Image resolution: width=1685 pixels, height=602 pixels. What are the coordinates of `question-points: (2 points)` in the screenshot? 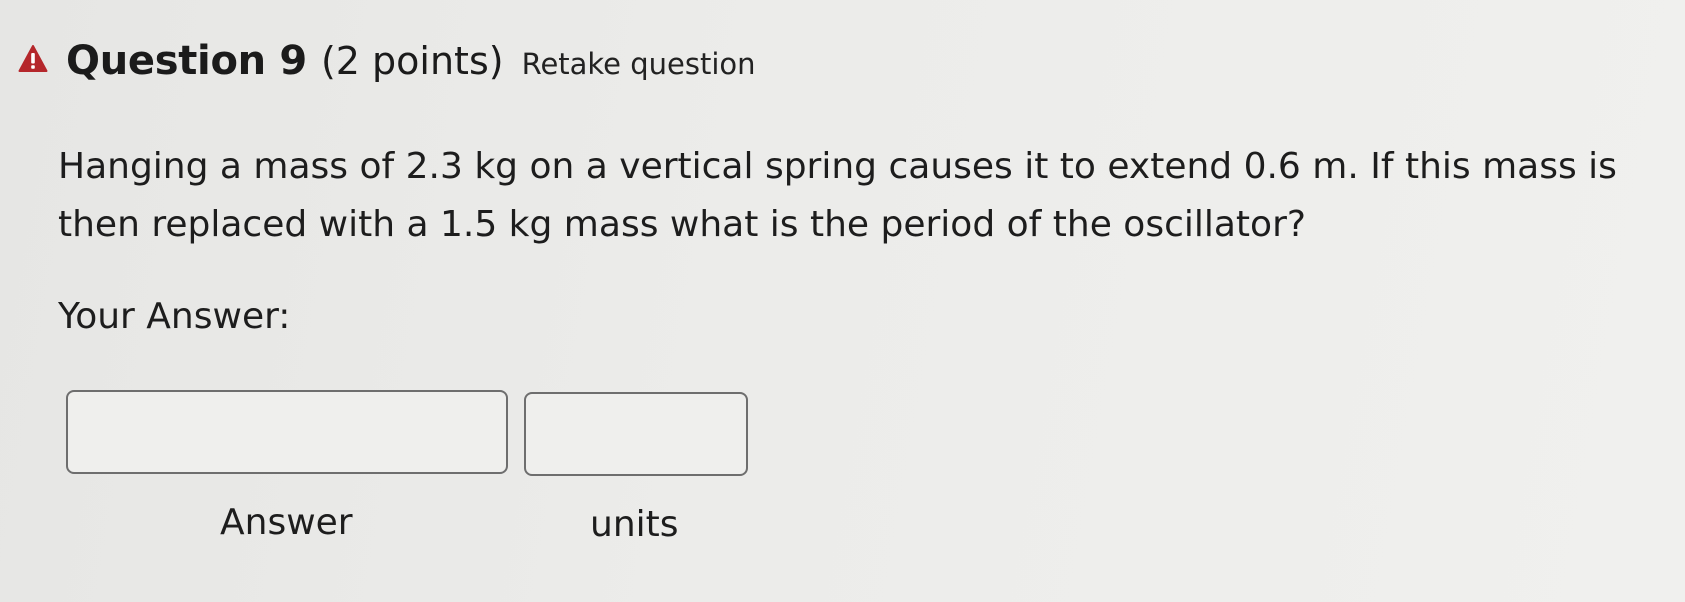 It's located at (412, 61).